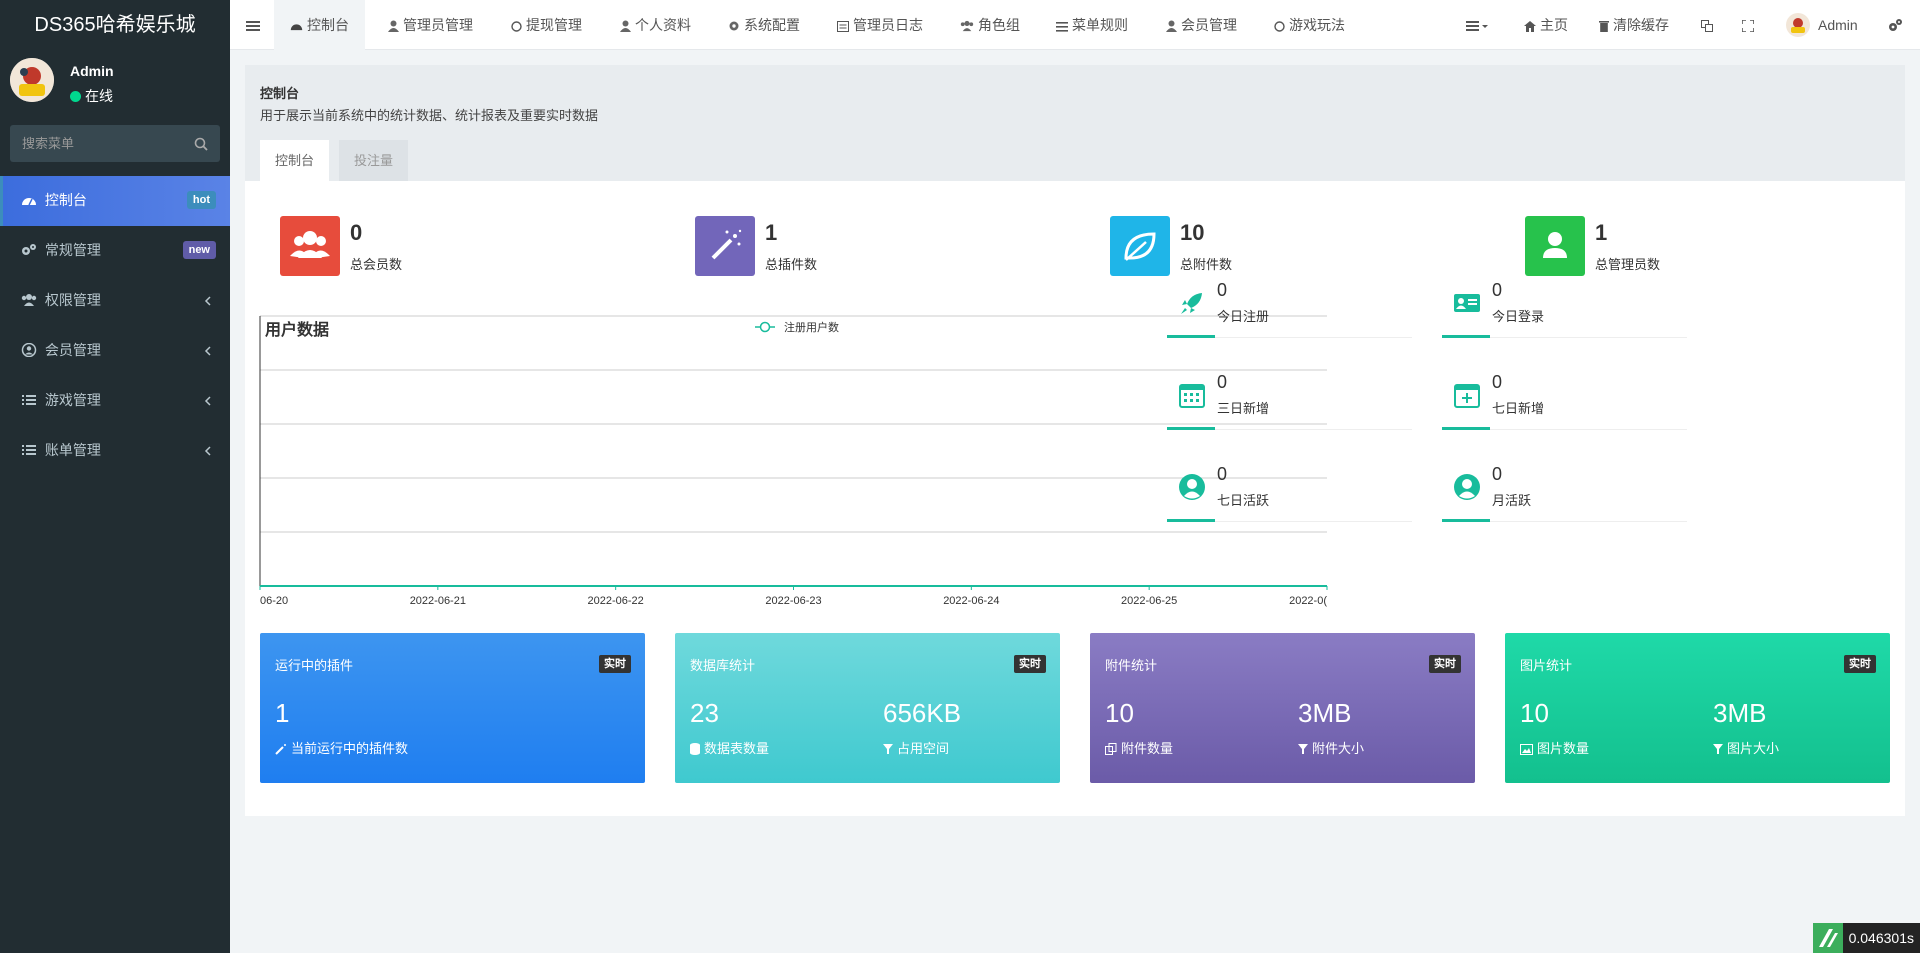  I want to click on tab-profile: 个人资料, so click(655, 25).